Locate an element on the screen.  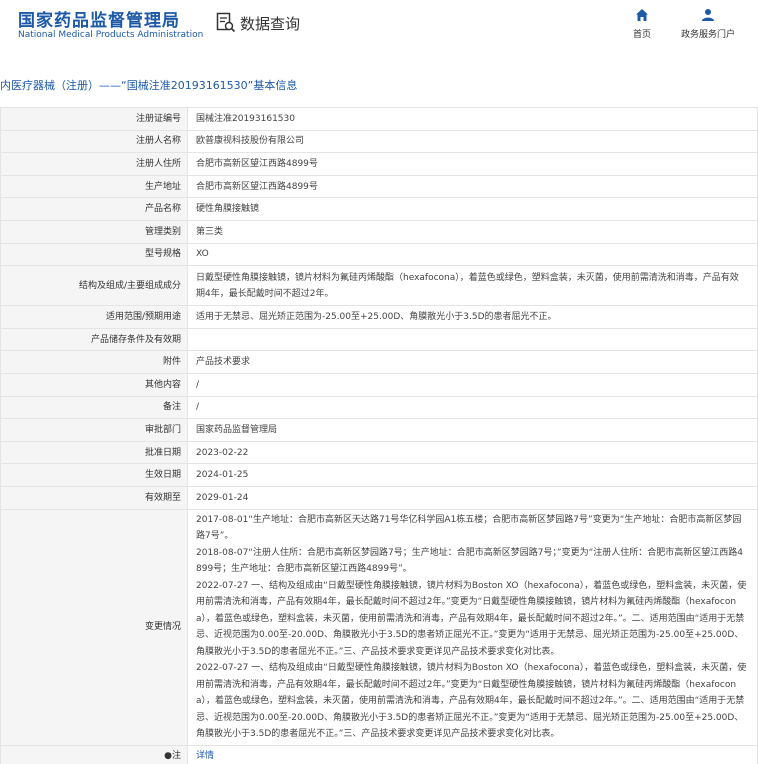
row-label: 型号规格 is located at coordinates (94, 254).